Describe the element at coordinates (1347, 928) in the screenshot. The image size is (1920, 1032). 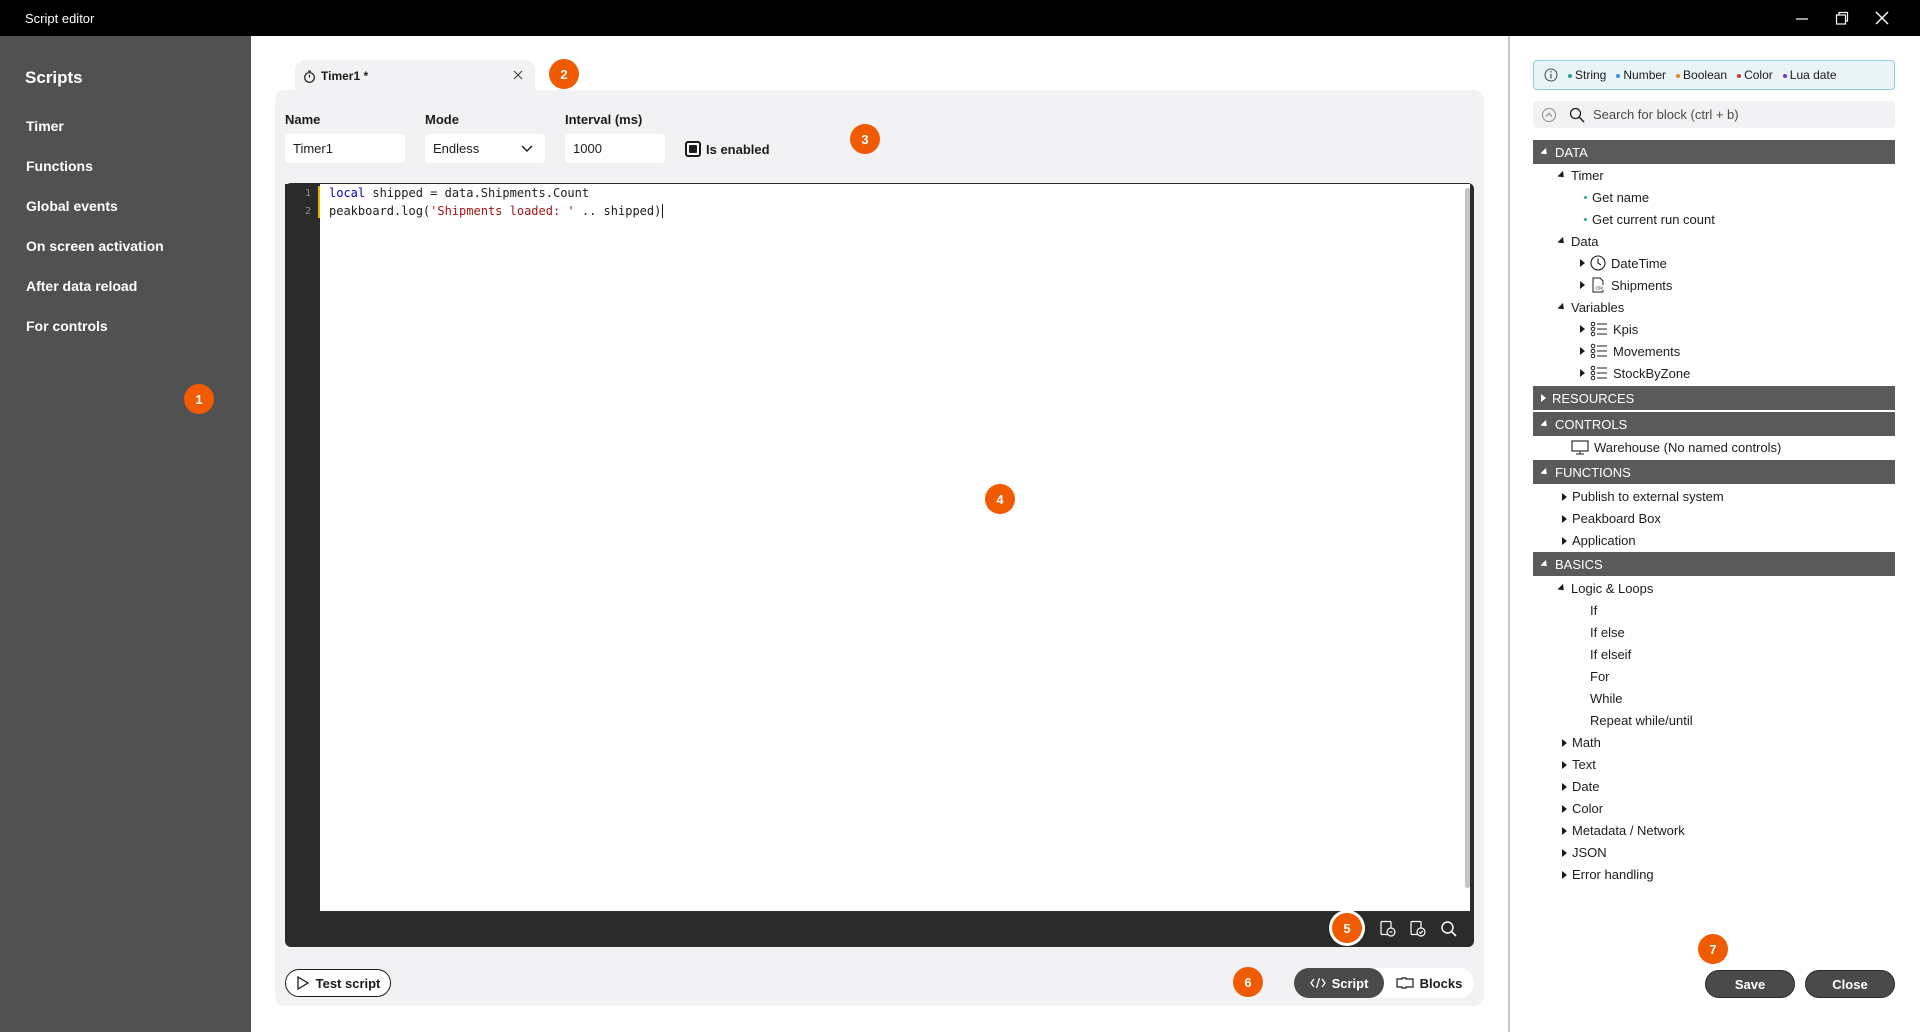
I see `marker-5: 5` at that location.